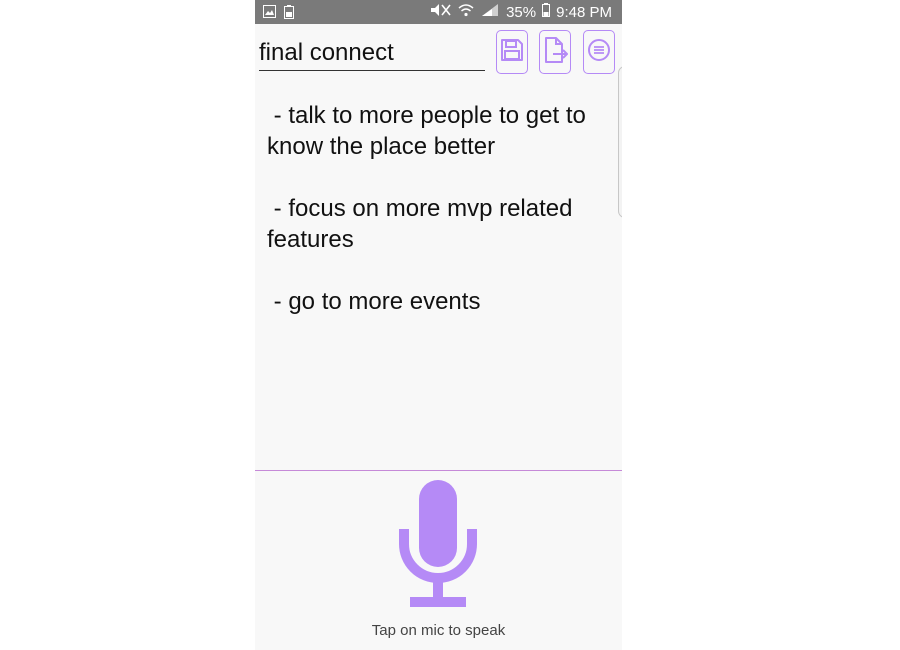 Image resolution: width=900 pixels, height=650 pixels. What do you see at coordinates (584, 12) in the screenshot?
I see `clock: 9:48 PM` at bounding box center [584, 12].